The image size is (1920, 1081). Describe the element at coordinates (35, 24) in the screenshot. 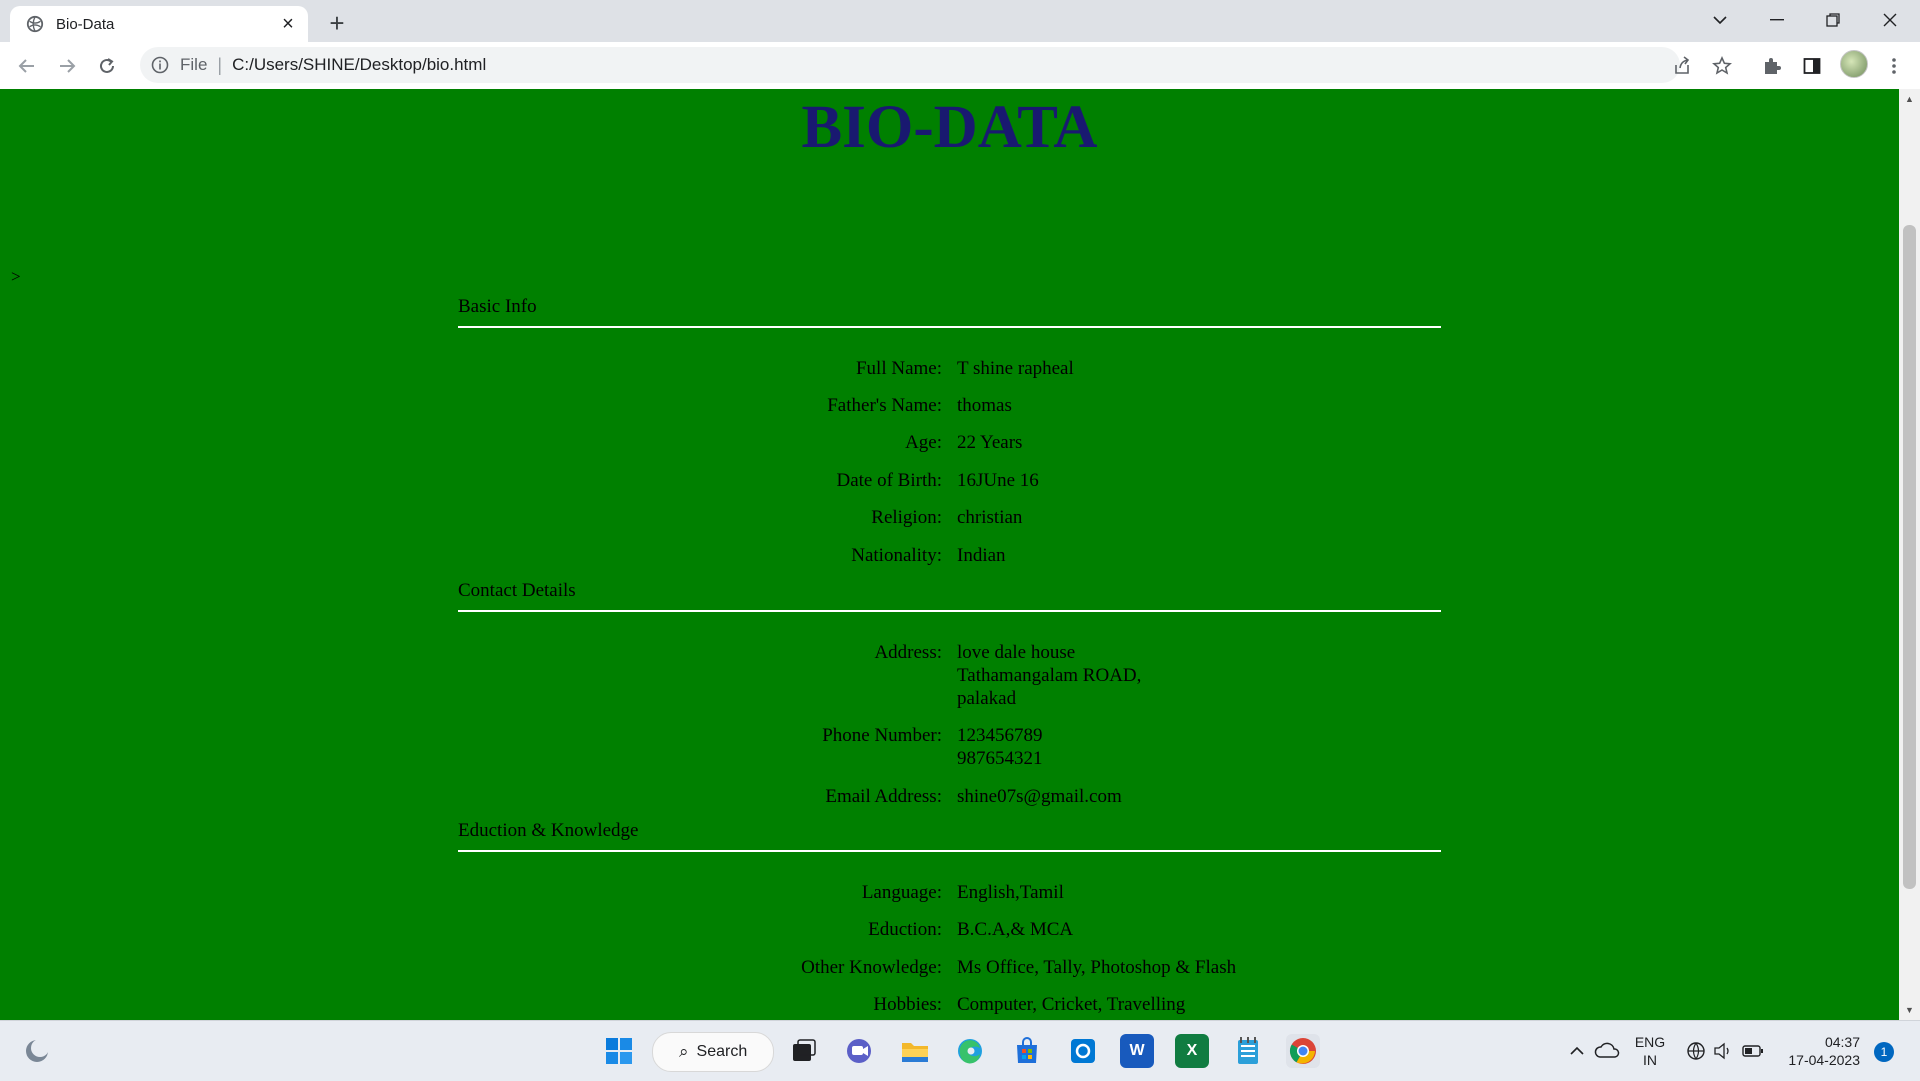

I see `globe-icon` at that location.